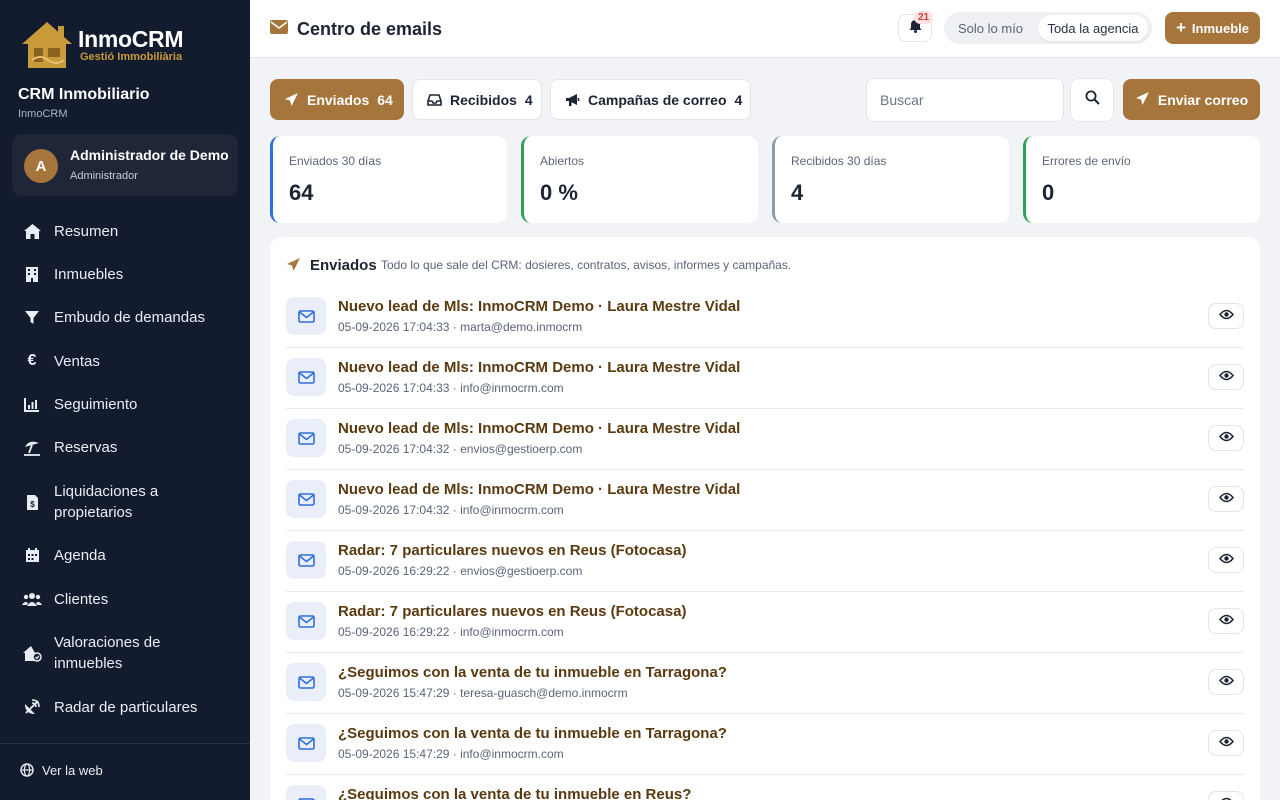 This screenshot has width=1280, height=800. What do you see at coordinates (797, 192) in the screenshot?
I see `stat-value: 4` at bounding box center [797, 192].